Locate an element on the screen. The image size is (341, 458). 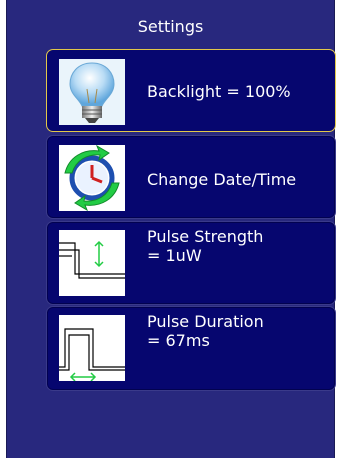
pulse-duration-label: Pulse Duration = 67ms is located at coordinates (205, 331).